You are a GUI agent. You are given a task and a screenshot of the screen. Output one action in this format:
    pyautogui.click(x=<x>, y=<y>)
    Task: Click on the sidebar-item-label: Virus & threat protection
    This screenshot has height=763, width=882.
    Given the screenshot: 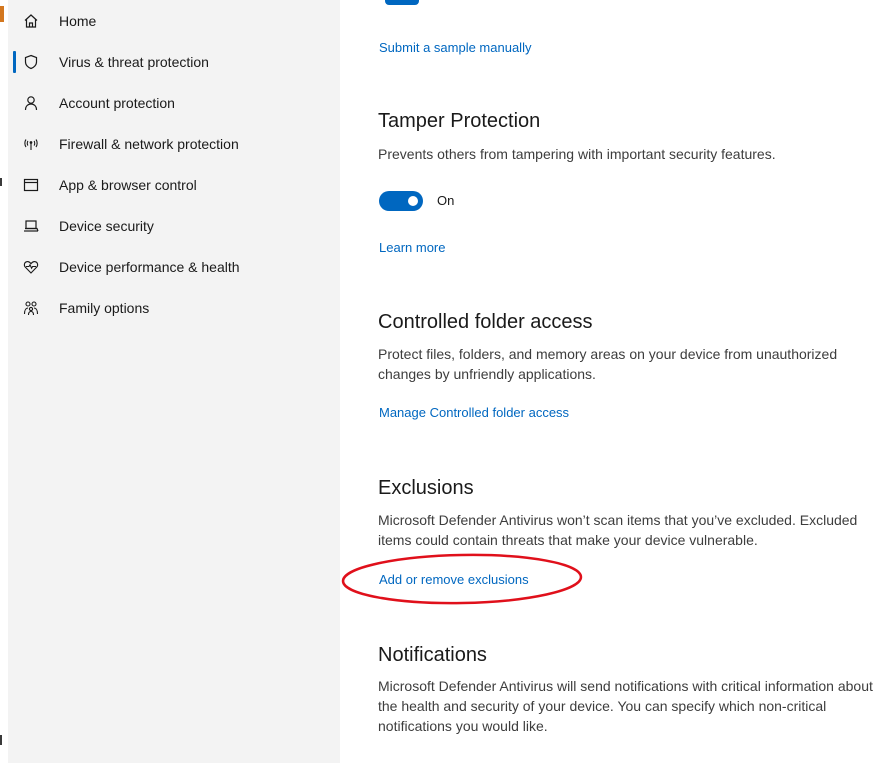 What is the action you would take?
    pyautogui.click(x=134, y=62)
    